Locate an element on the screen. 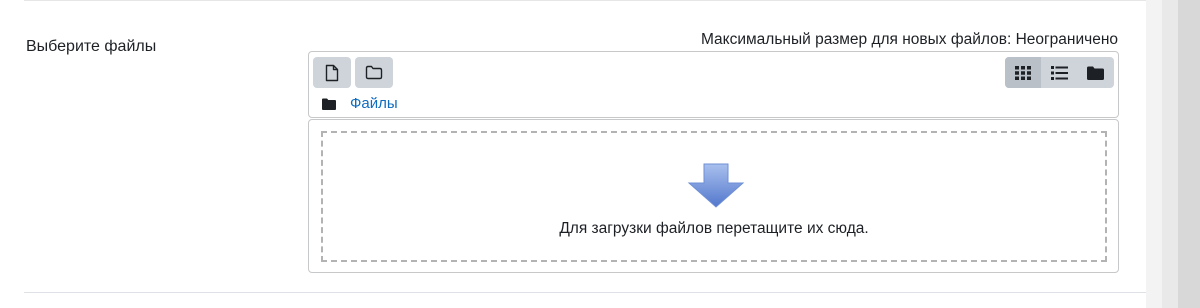 This screenshot has width=1200, height=308. folder-icon is located at coordinates (374, 72).